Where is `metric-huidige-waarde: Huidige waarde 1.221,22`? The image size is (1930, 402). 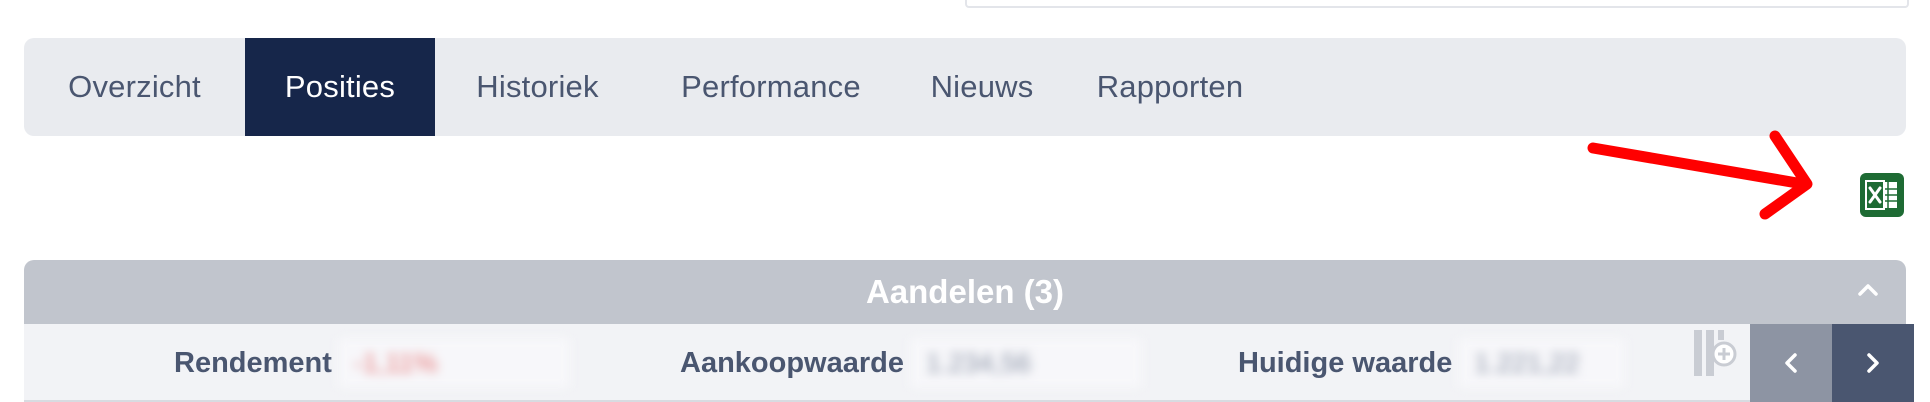
metric-huidige-waarde: Huidige waarde 1.221,22 is located at coordinates (1432, 363).